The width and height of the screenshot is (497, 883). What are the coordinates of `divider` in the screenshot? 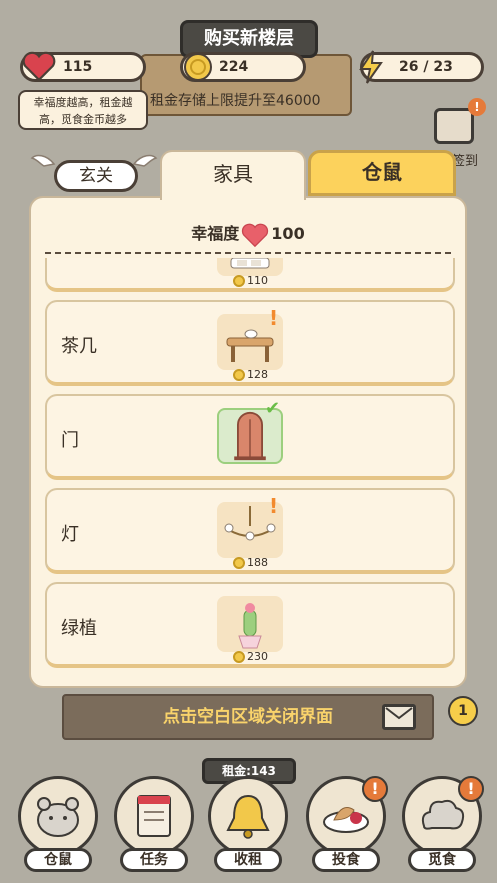 It's located at (248, 253).